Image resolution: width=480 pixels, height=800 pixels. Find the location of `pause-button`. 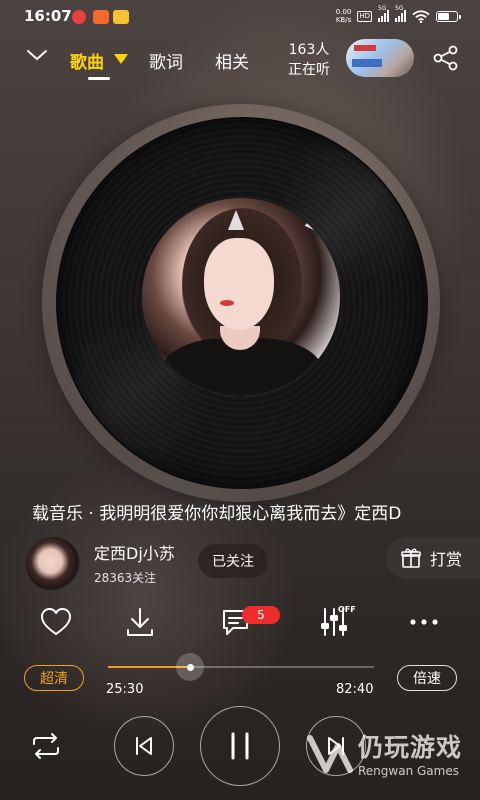

pause-button is located at coordinates (240, 746).